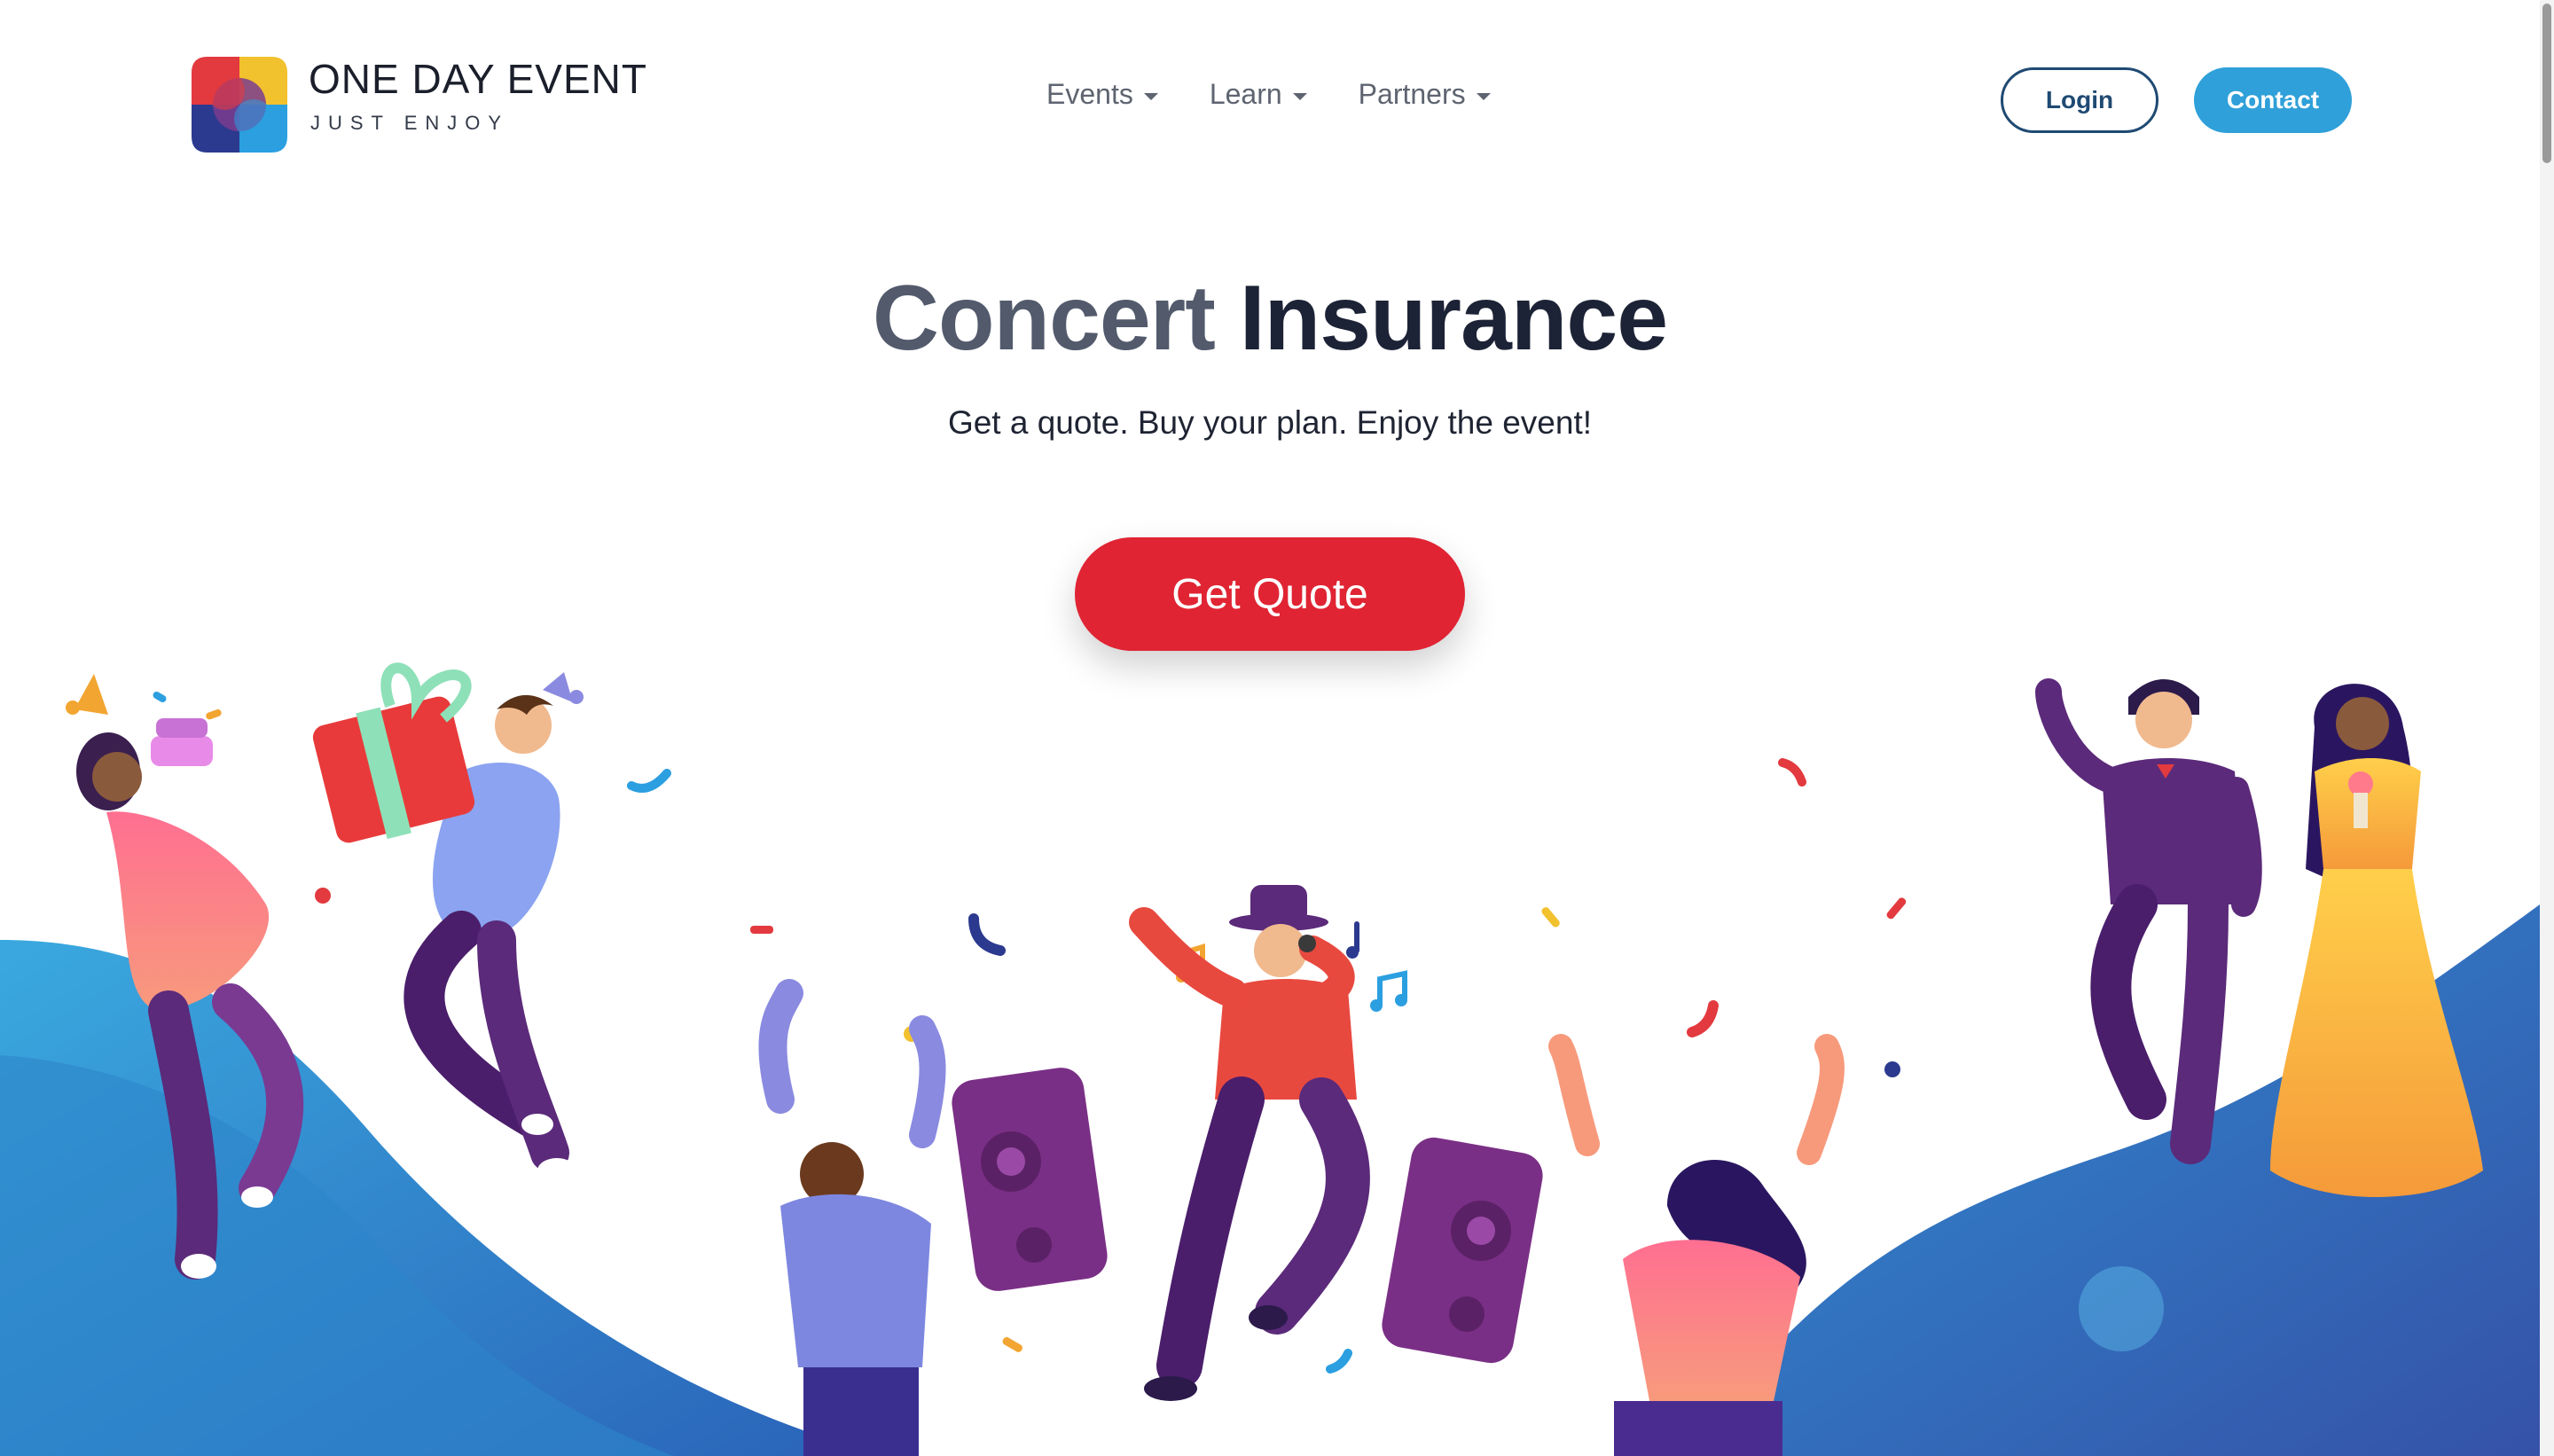 Image resolution: width=2554 pixels, height=1456 pixels. Describe the element at coordinates (1030, 1179) in the screenshot. I see `speaker-left` at that location.